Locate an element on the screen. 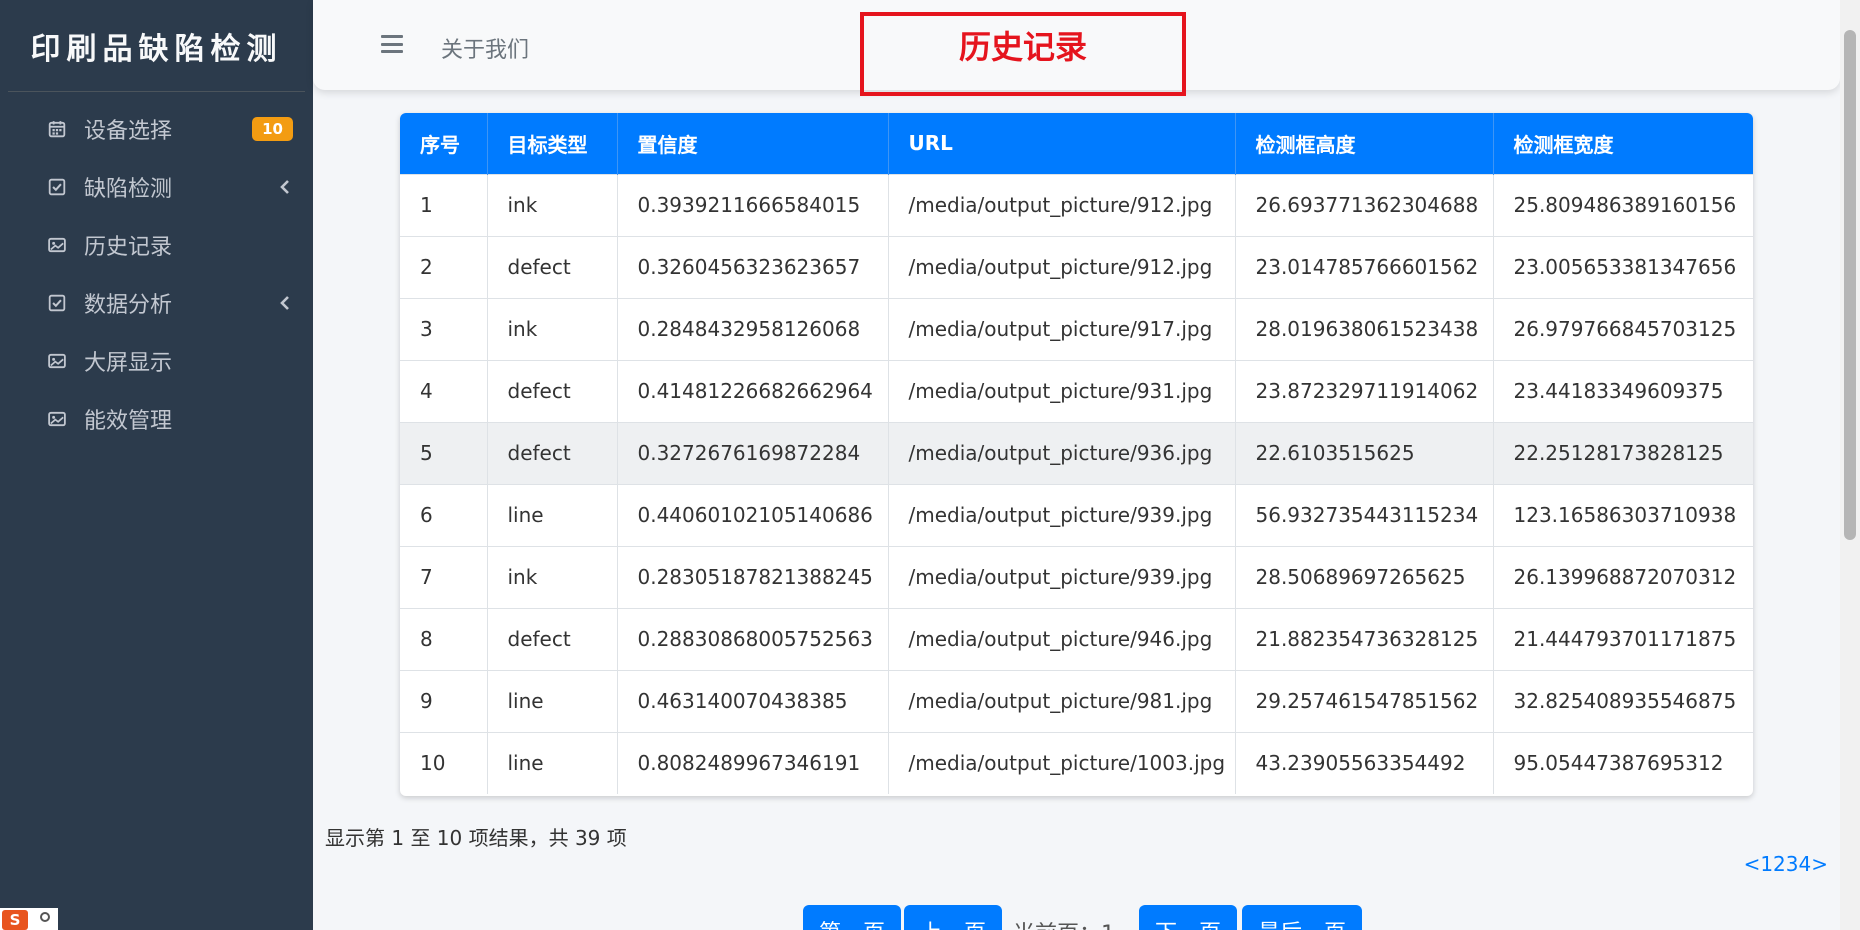  sidebar-item-label: 数据分析 is located at coordinates (128, 305).